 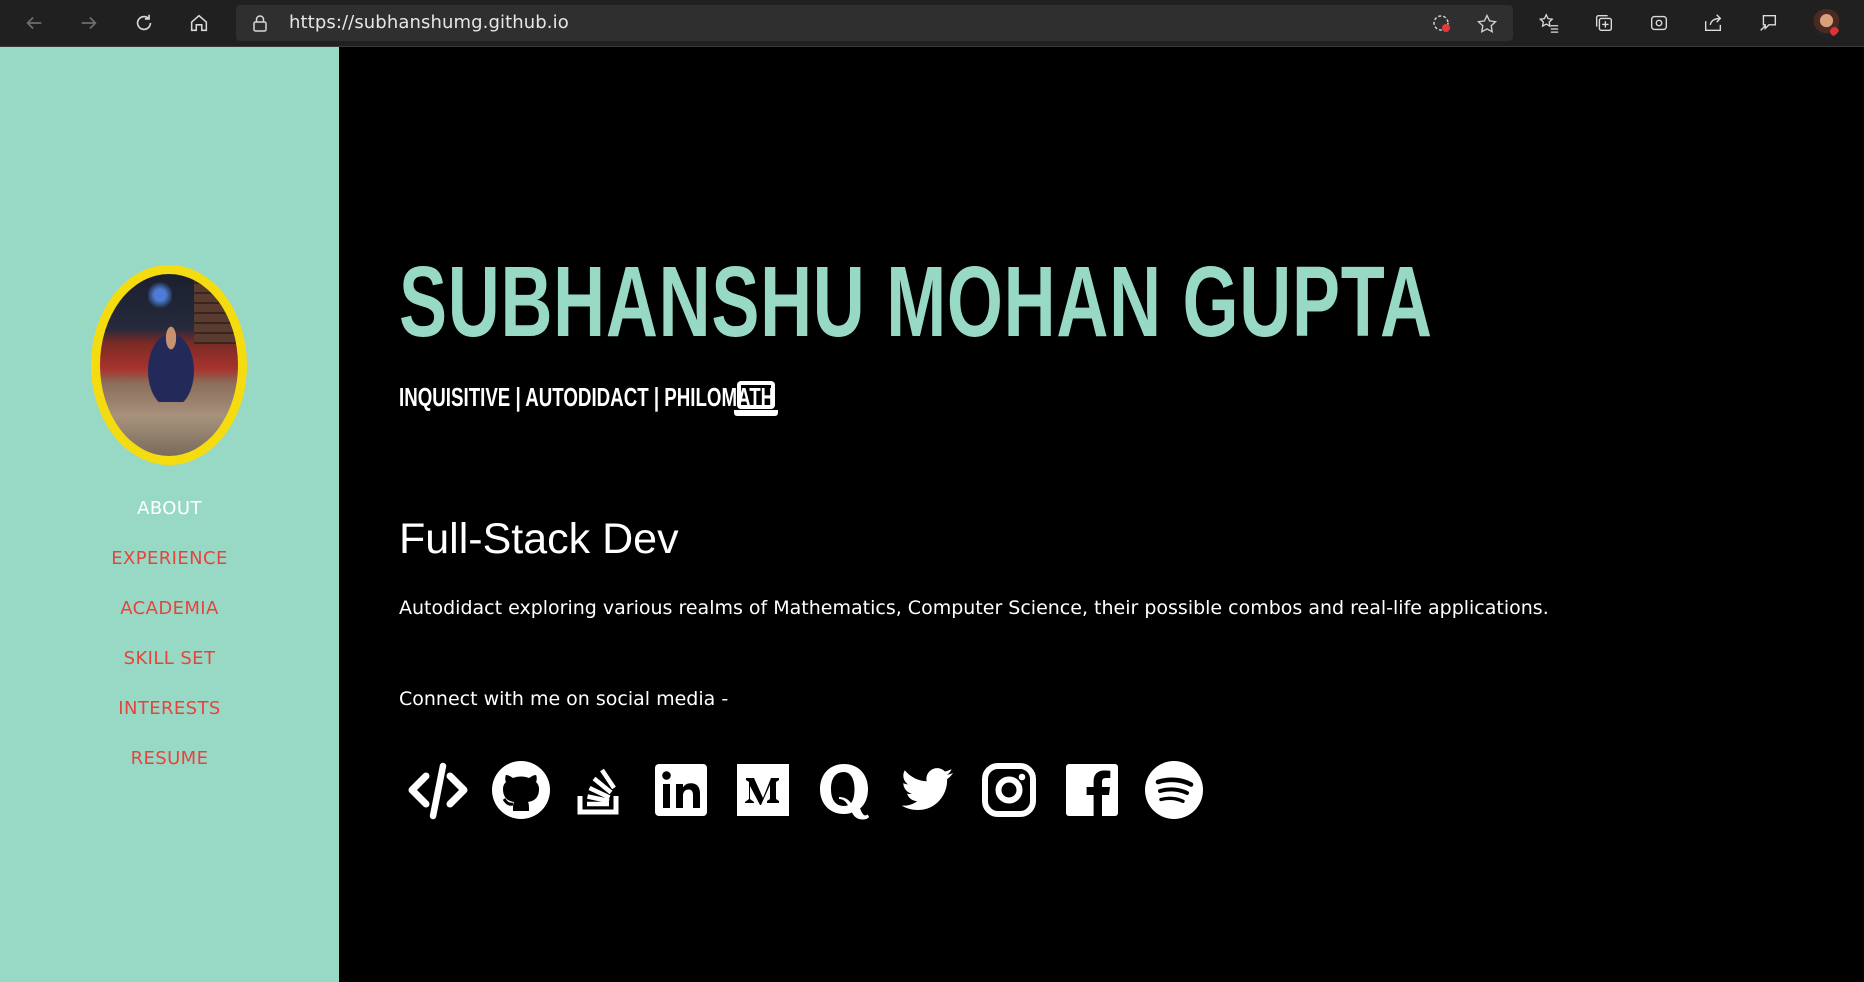 What do you see at coordinates (1659, 23) in the screenshot?
I see `extensions-icon` at bounding box center [1659, 23].